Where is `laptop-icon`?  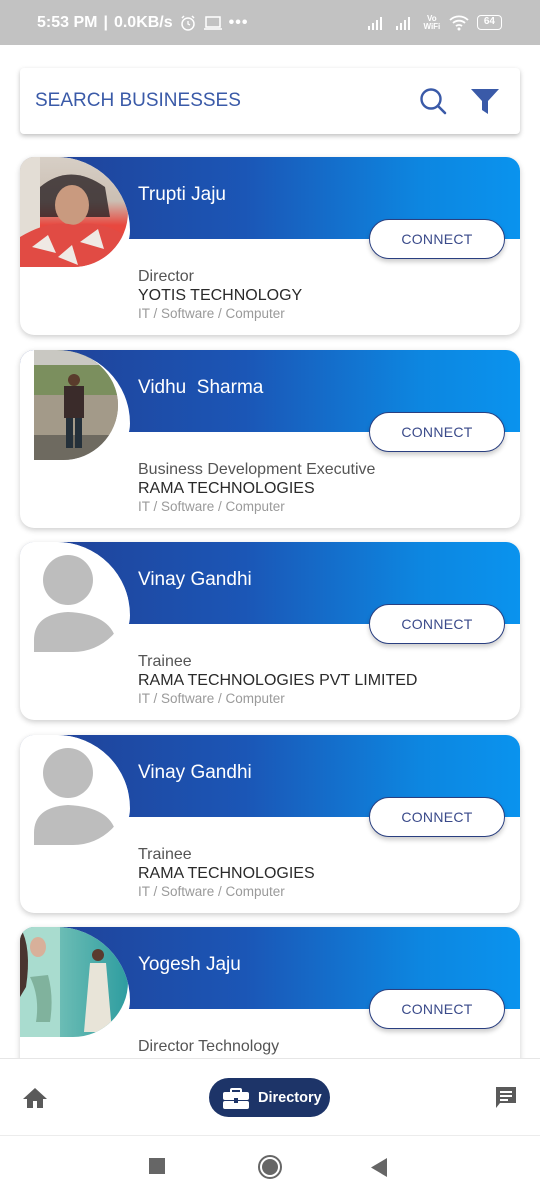
laptop-icon is located at coordinates (212, 22).